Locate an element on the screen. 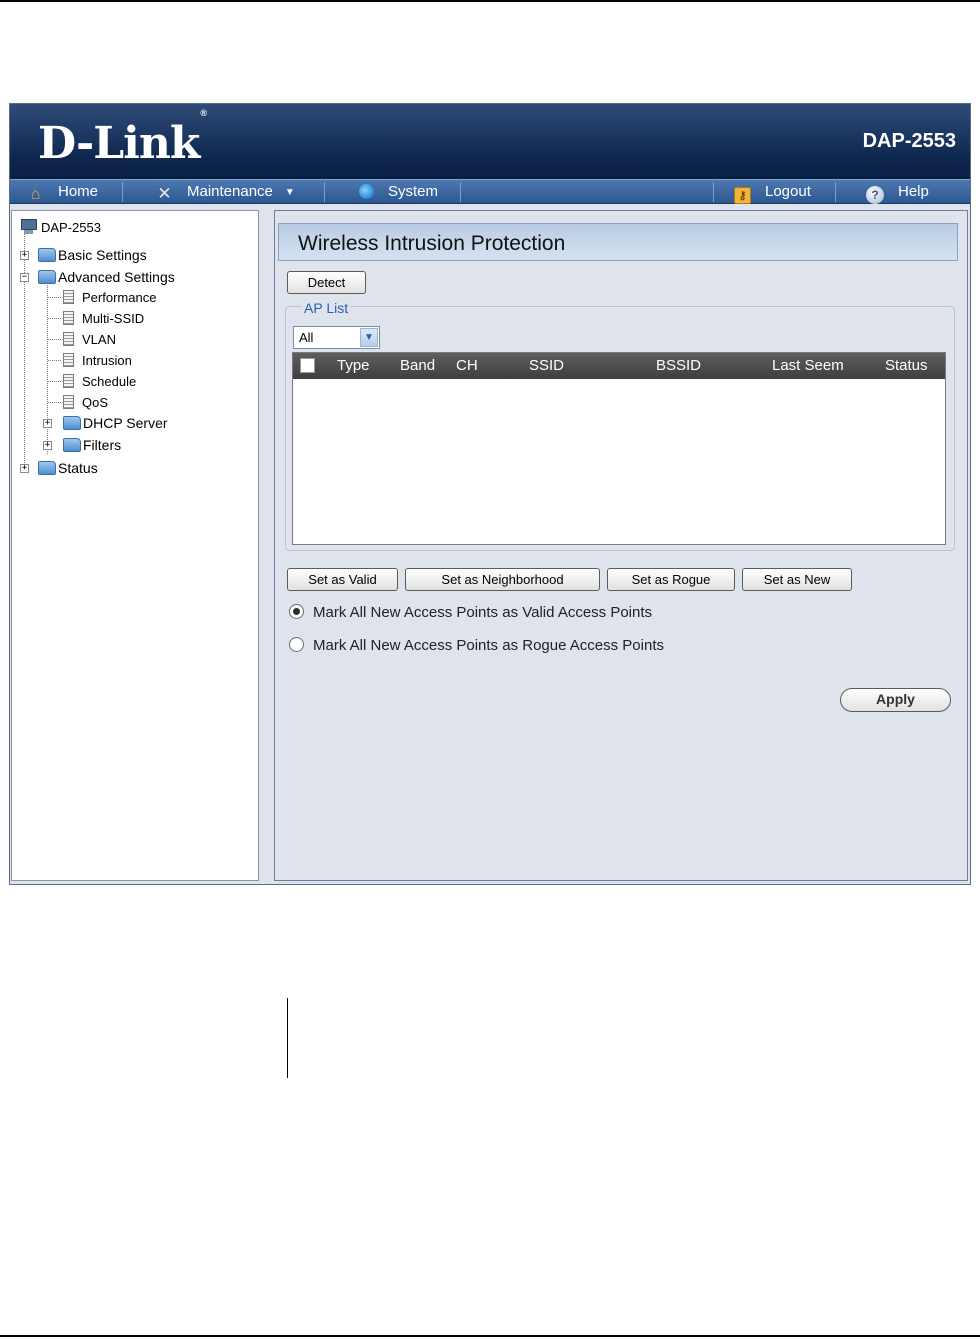 The height and width of the screenshot is (1339, 980). sidebar-item-status: Status is located at coordinates (68, 468).